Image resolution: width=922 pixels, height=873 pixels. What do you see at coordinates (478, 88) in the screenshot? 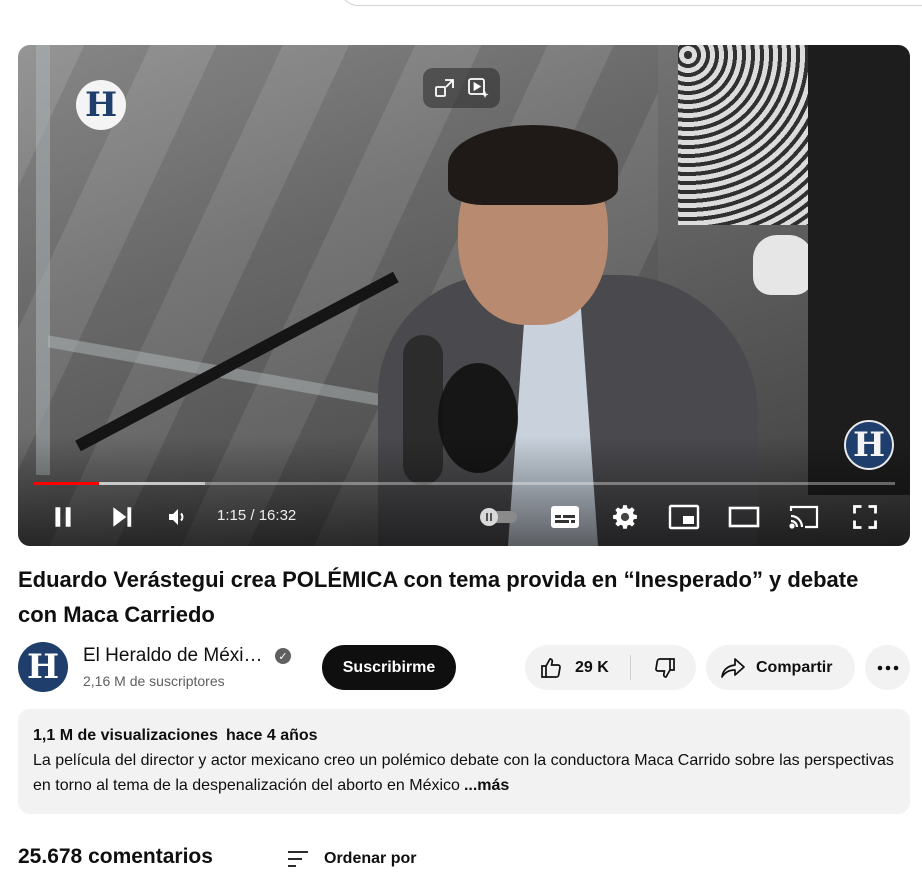
I see `autoplay-preview-icon` at bounding box center [478, 88].